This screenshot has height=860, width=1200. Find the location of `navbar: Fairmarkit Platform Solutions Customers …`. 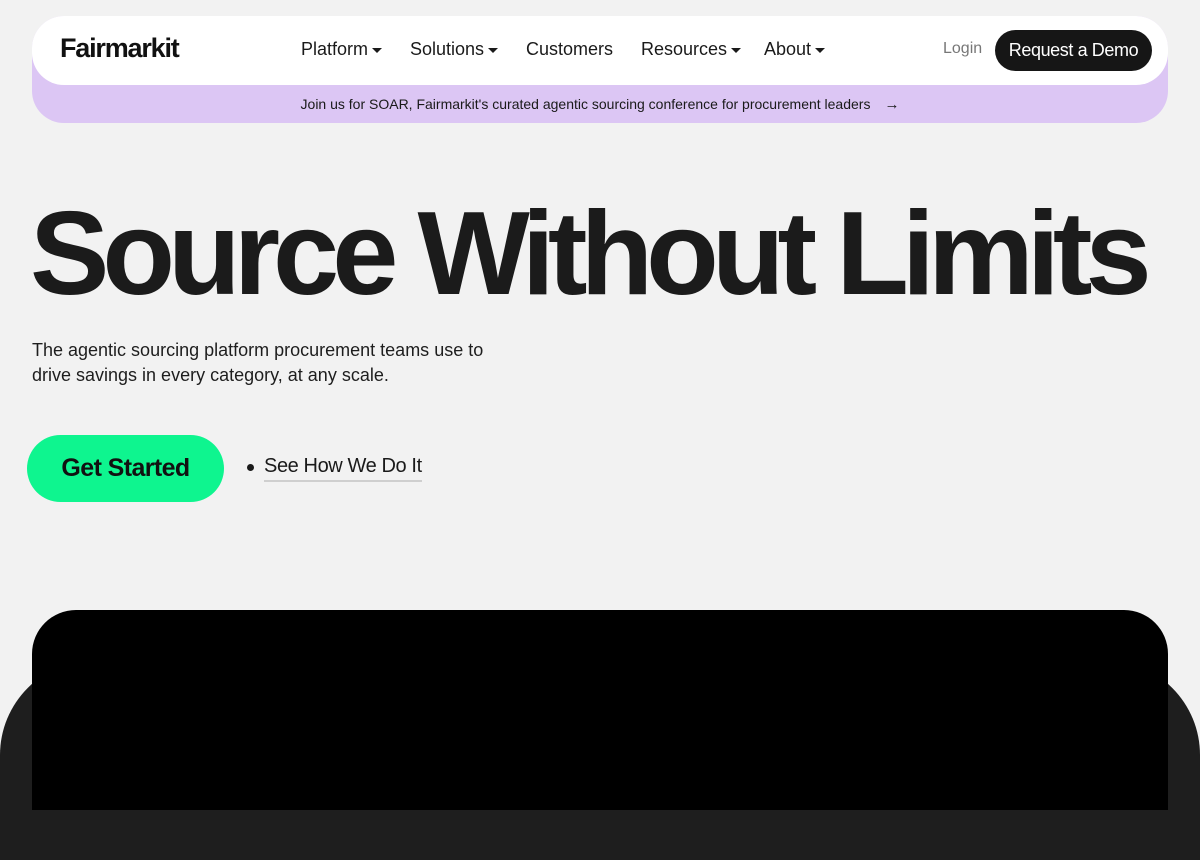

navbar: Fairmarkit Platform Solutions Customers … is located at coordinates (600, 50).